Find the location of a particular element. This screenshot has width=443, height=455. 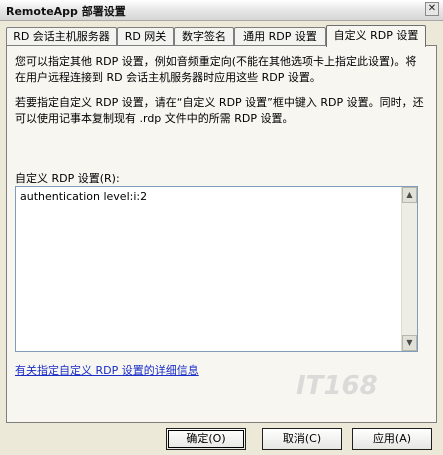

custom-rdp-settings-value: authentication level:i:2 is located at coordinates (84, 196).